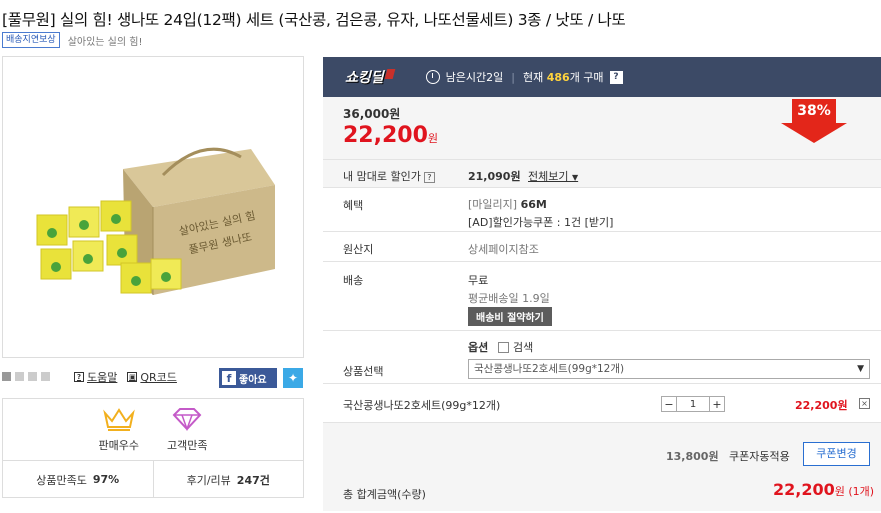  Describe the element at coordinates (602, 128) in the screenshot. I see `price-box: 36,000원 22,200원 38%` at that location.